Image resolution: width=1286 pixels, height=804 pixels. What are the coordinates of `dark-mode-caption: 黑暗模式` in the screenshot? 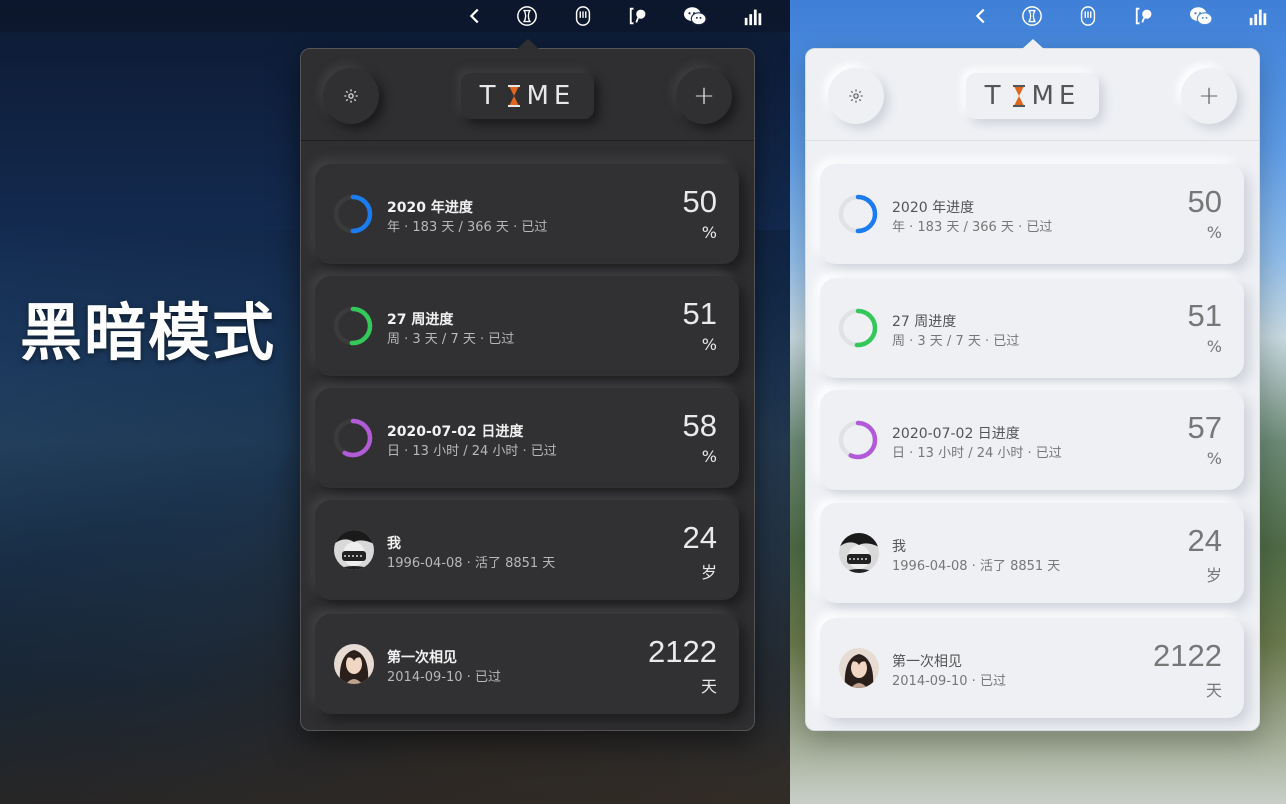 It's located at (148, 332).